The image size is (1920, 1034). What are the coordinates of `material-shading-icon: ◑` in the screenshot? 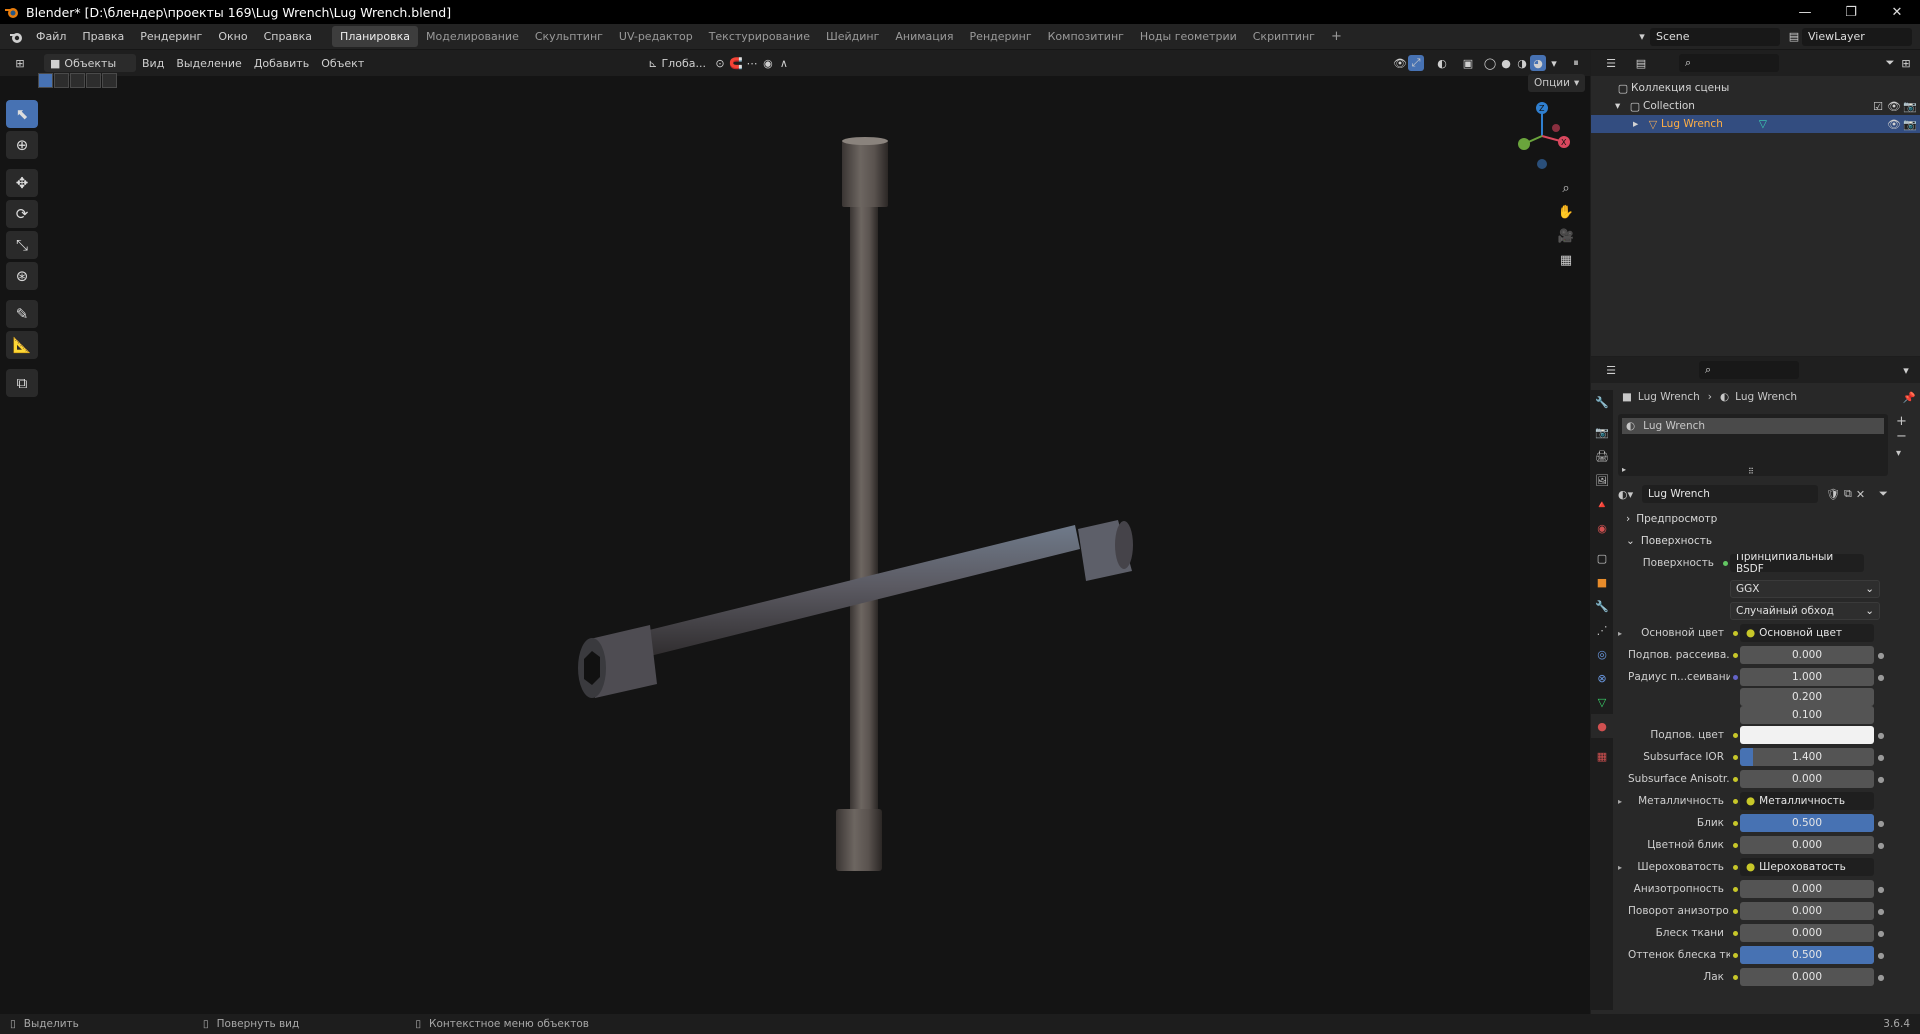 It's located at (1522, 63).